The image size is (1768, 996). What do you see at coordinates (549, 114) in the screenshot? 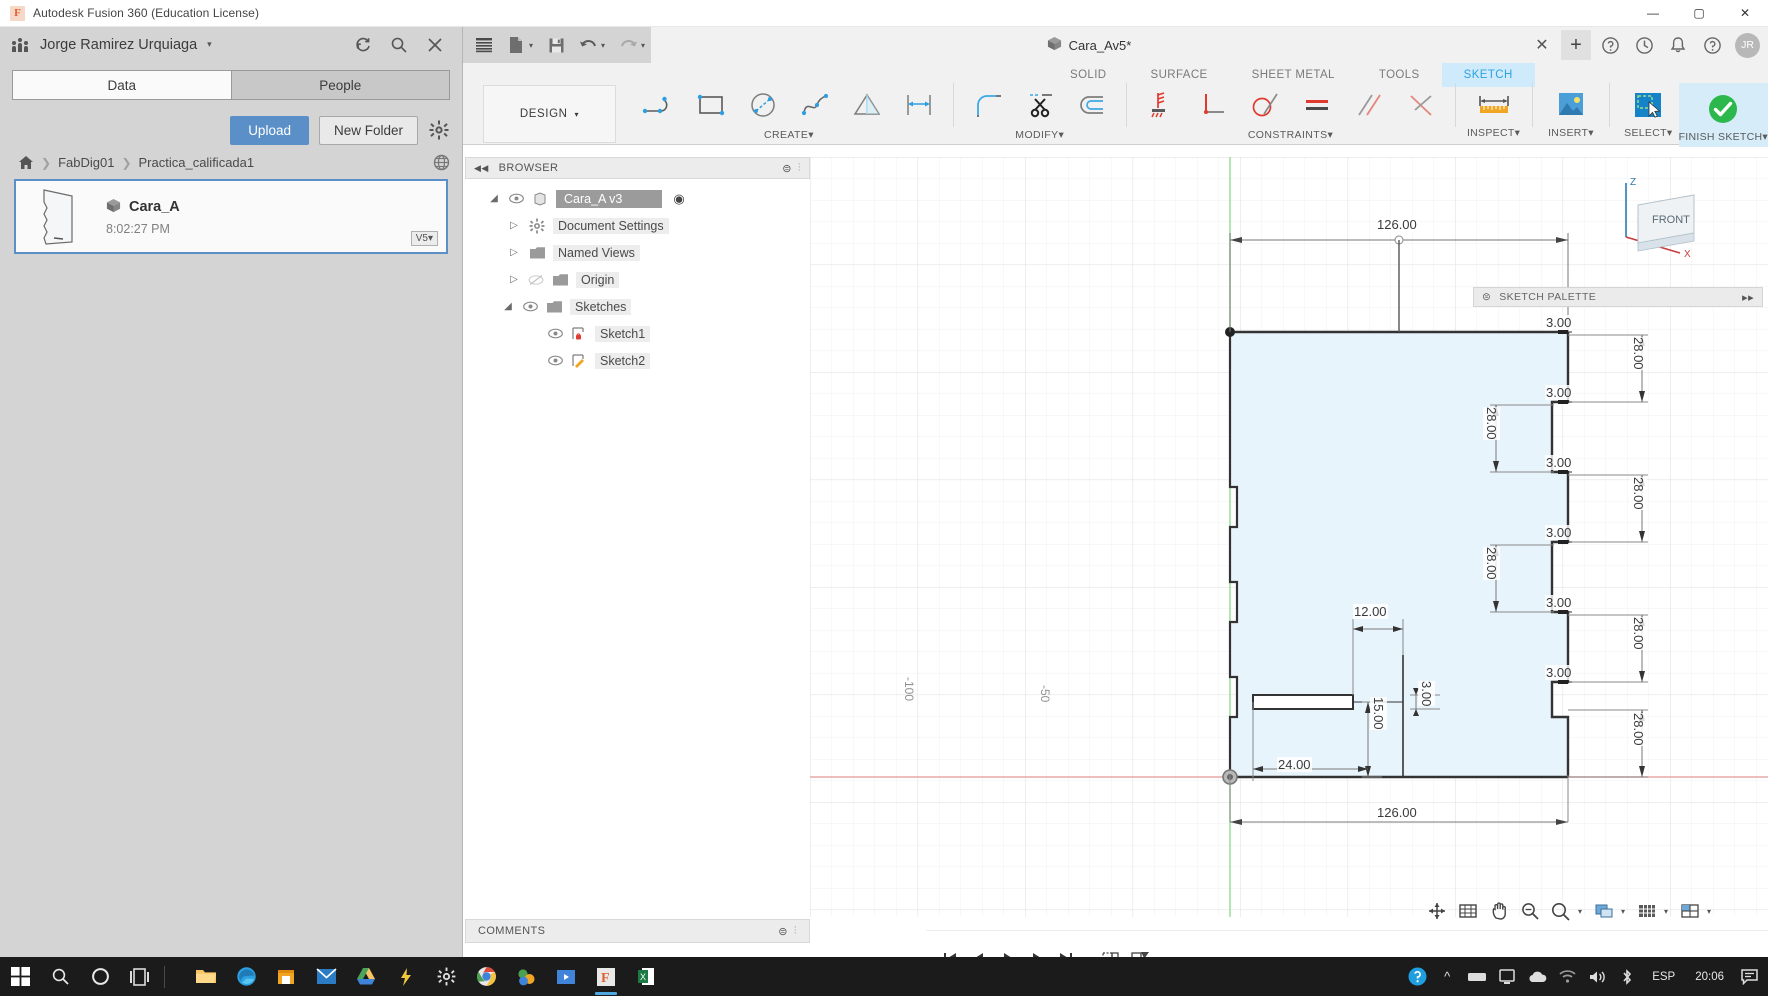
I see `design-dropdown: DESIGN ▾` at bounding box center [549, 114].